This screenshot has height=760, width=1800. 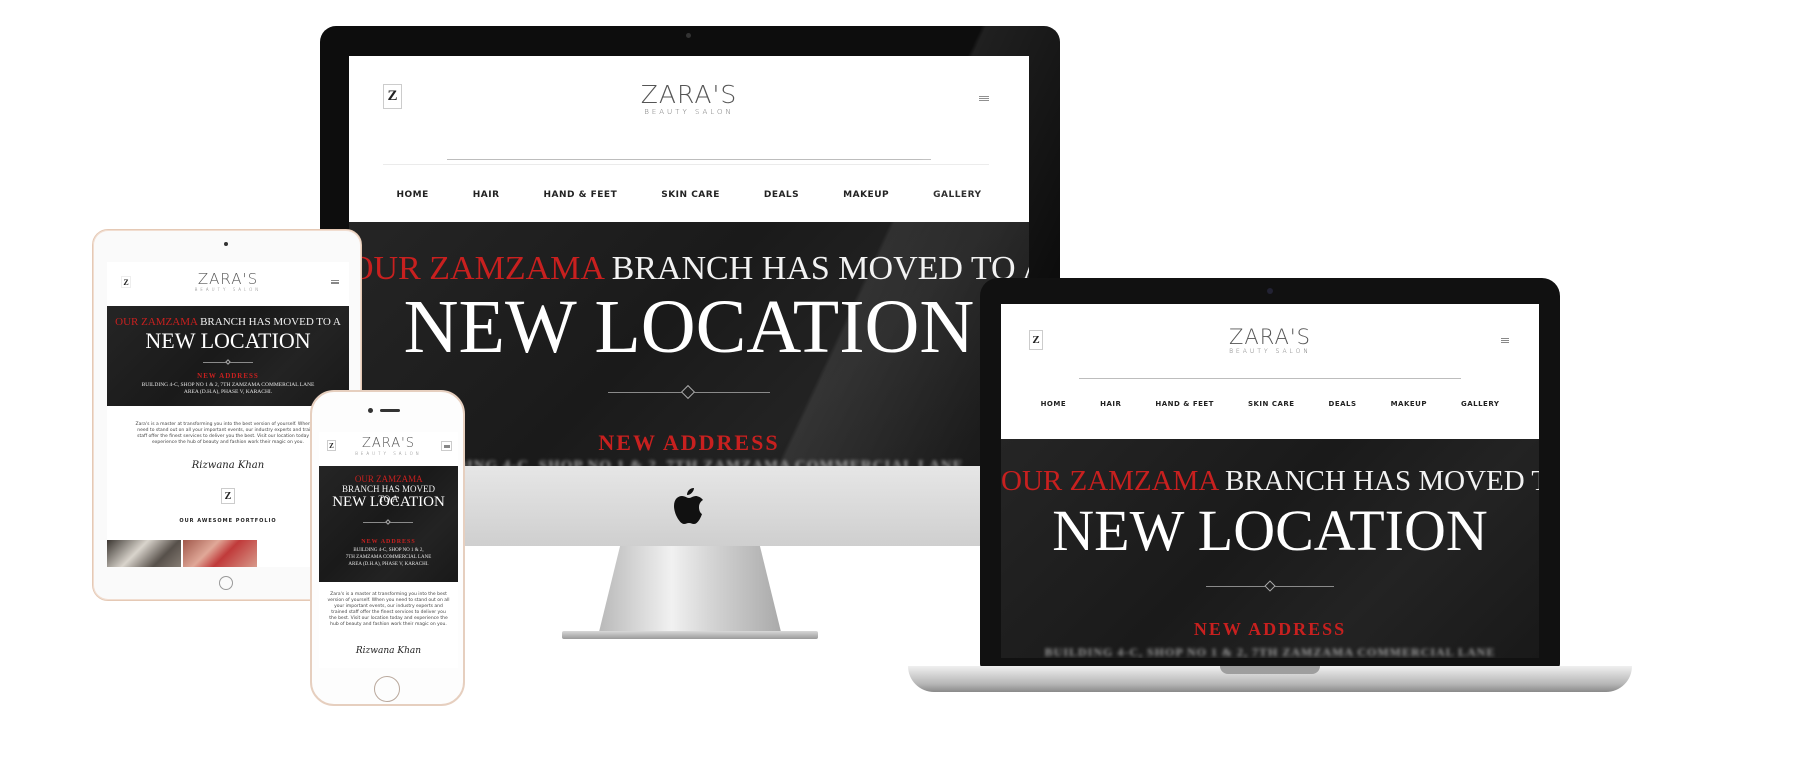 What do you see at coordinates (688, 506) in the screenshot?
I see `apple-logo-icon` at bounding box center [688, 506].